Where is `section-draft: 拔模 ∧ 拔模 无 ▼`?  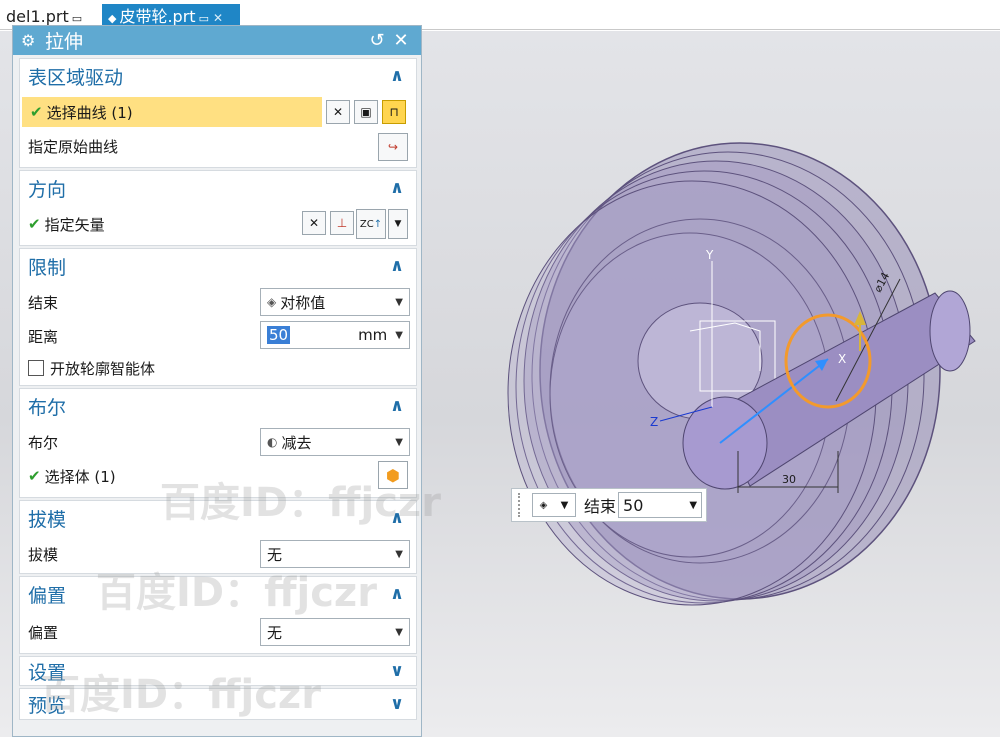 section-draft: 拔模 ∧ 拔模 无 ▼ is located at coordinates (218, 537).